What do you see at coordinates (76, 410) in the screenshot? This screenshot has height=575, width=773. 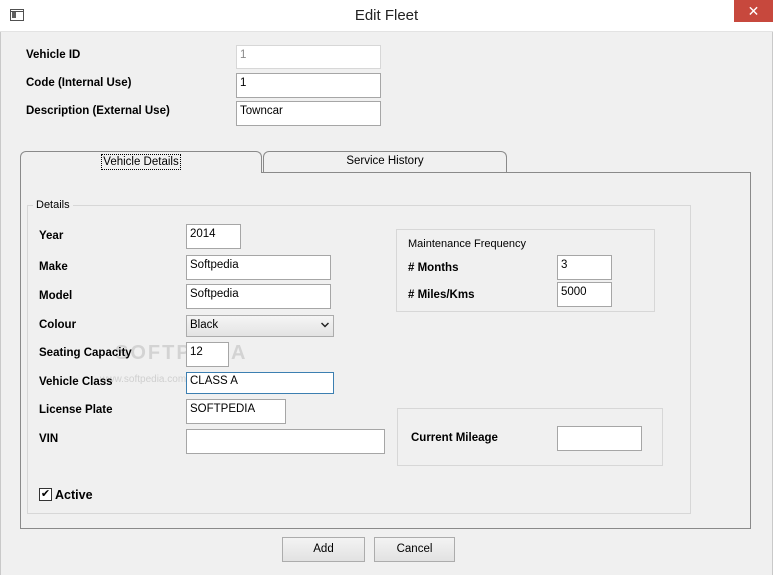 I see `license-plate-label: License Plate` at bounding box center [76, 410].